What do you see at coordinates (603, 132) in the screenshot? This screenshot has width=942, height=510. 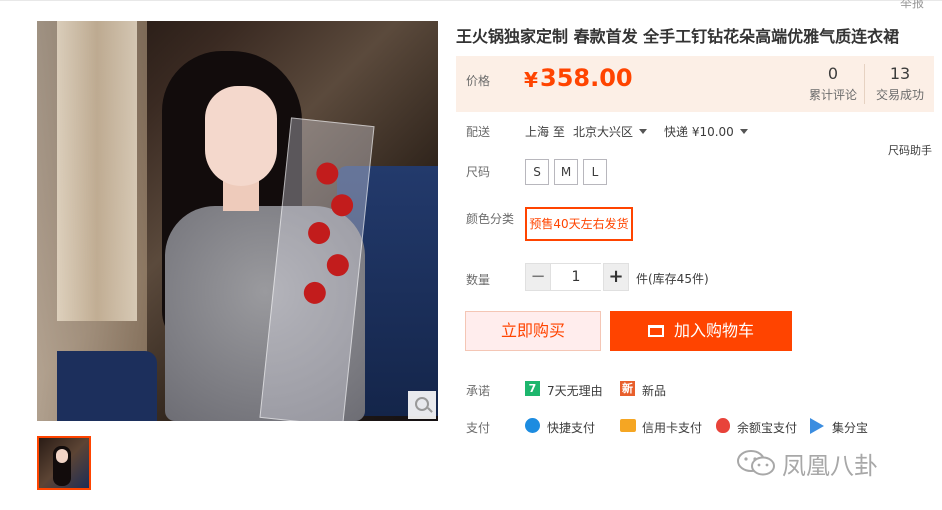 I see `shipping-destination: 北京大兴区` at bounding box center [603, 132].